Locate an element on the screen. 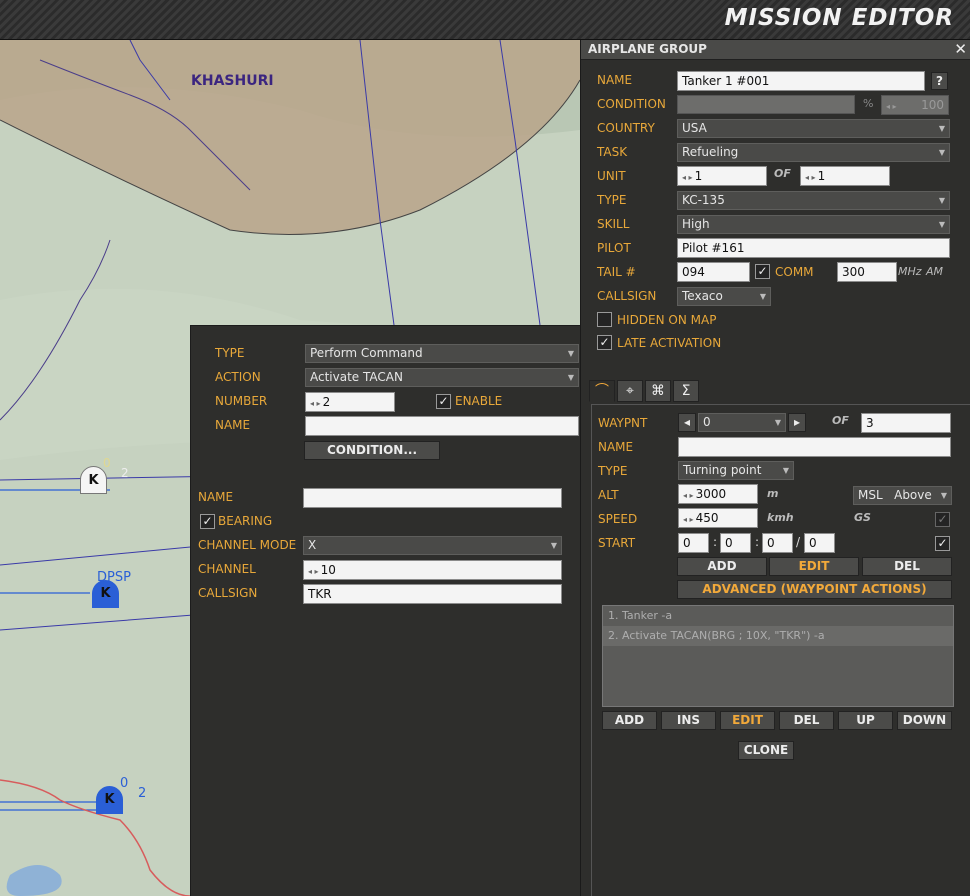 This screenshot has width=970, height=896. cmd-name-input is located at coordinates (442, 426).